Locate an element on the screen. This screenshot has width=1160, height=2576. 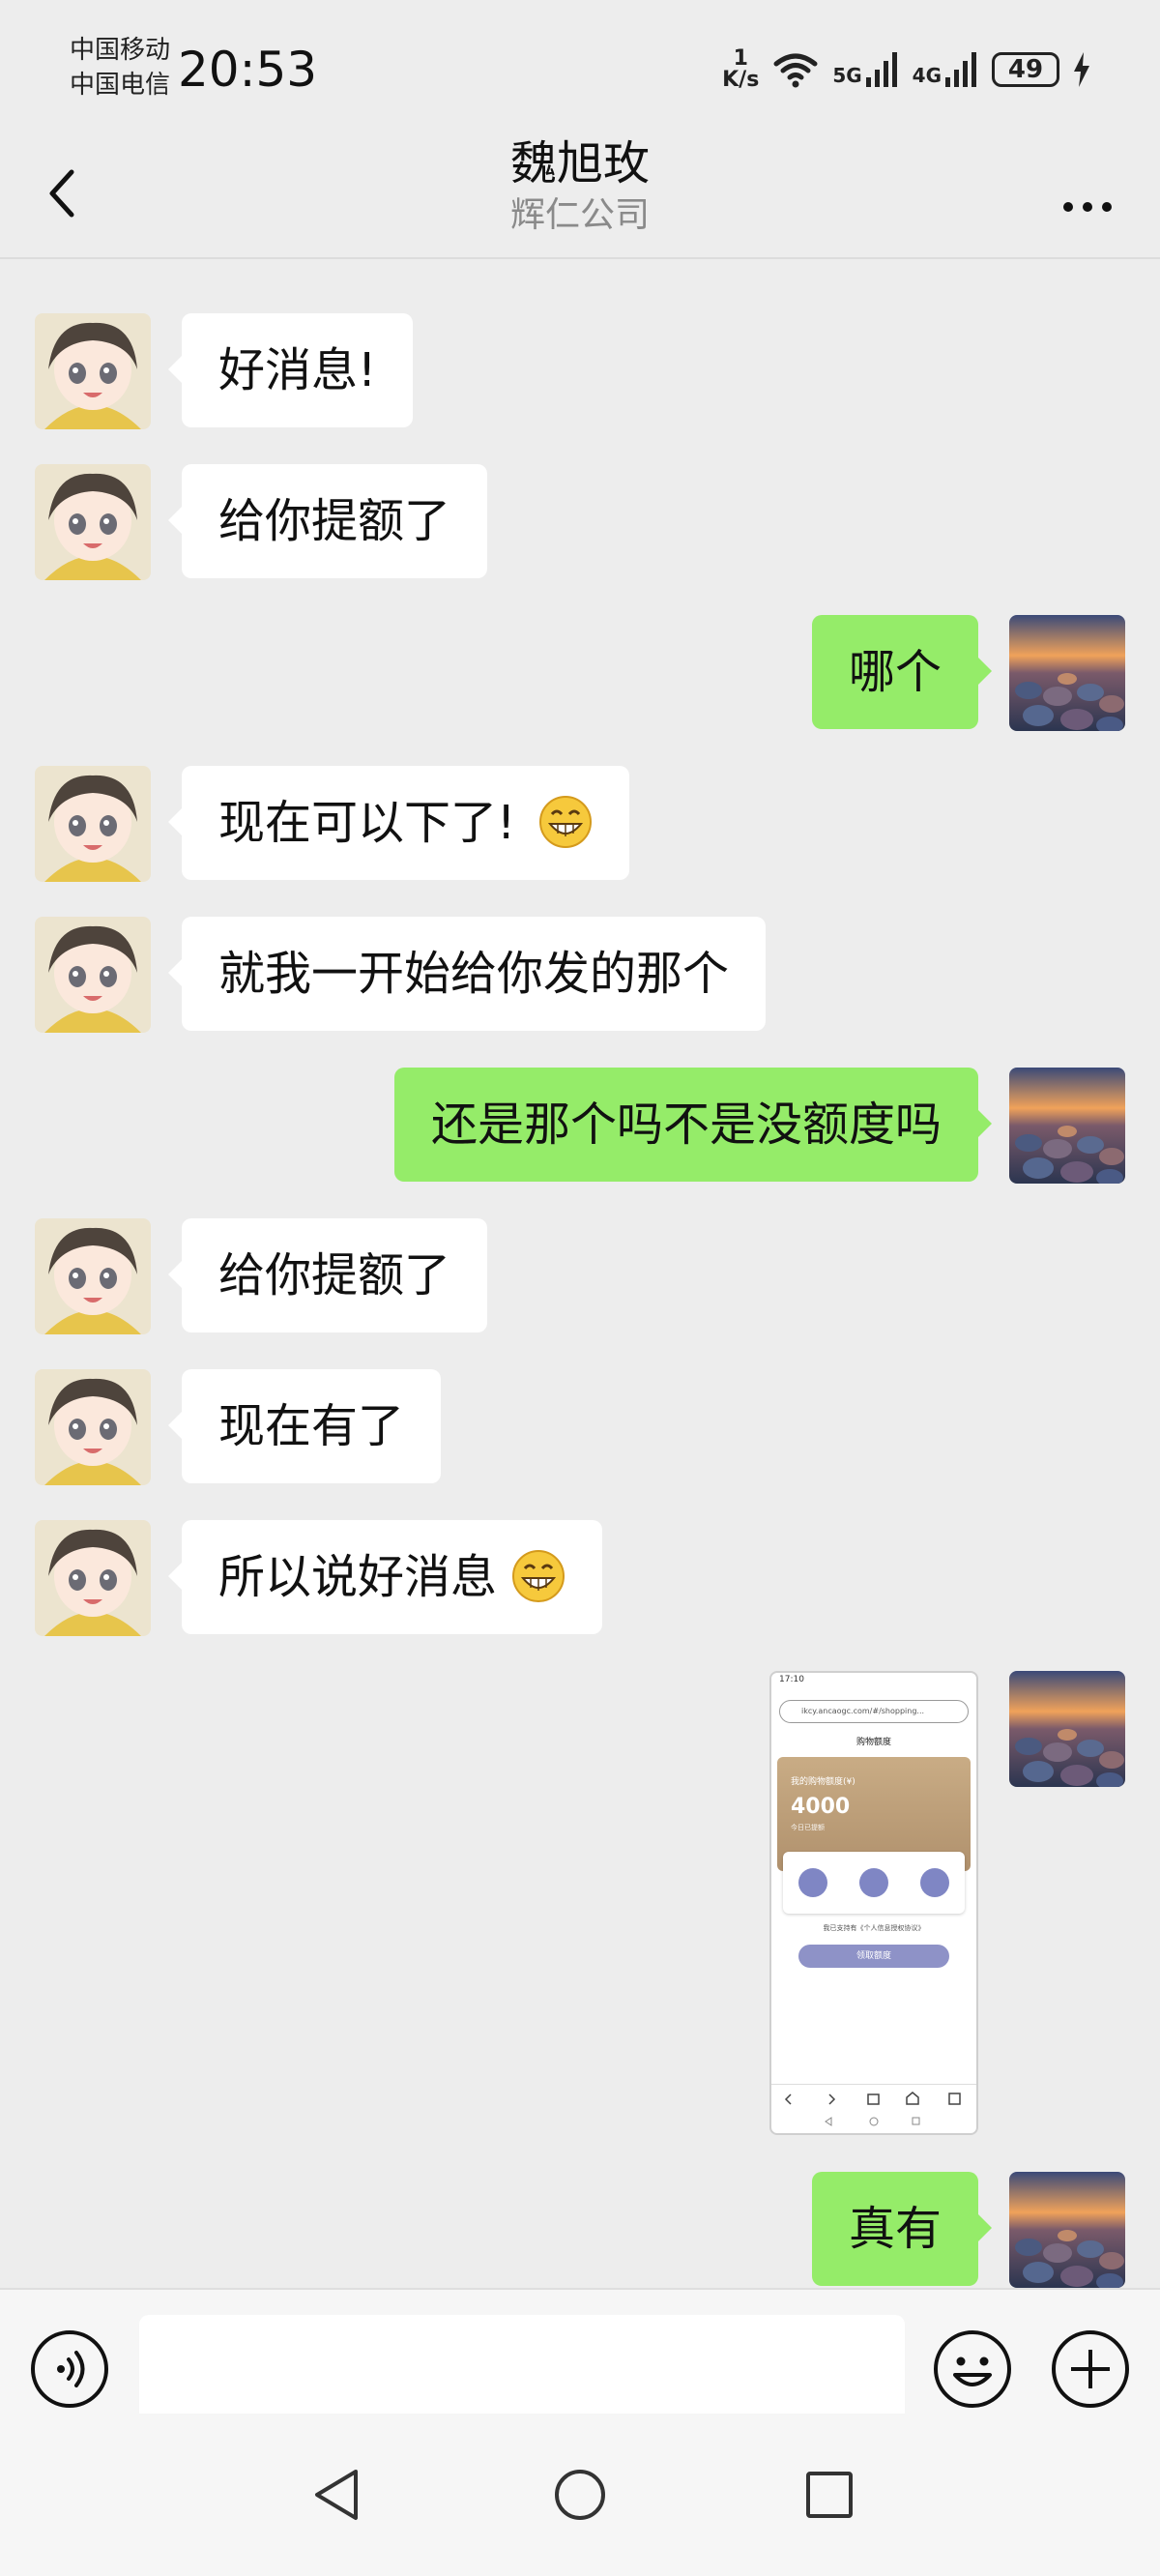
system-nav-bar is located at coordinates (580, 2495).